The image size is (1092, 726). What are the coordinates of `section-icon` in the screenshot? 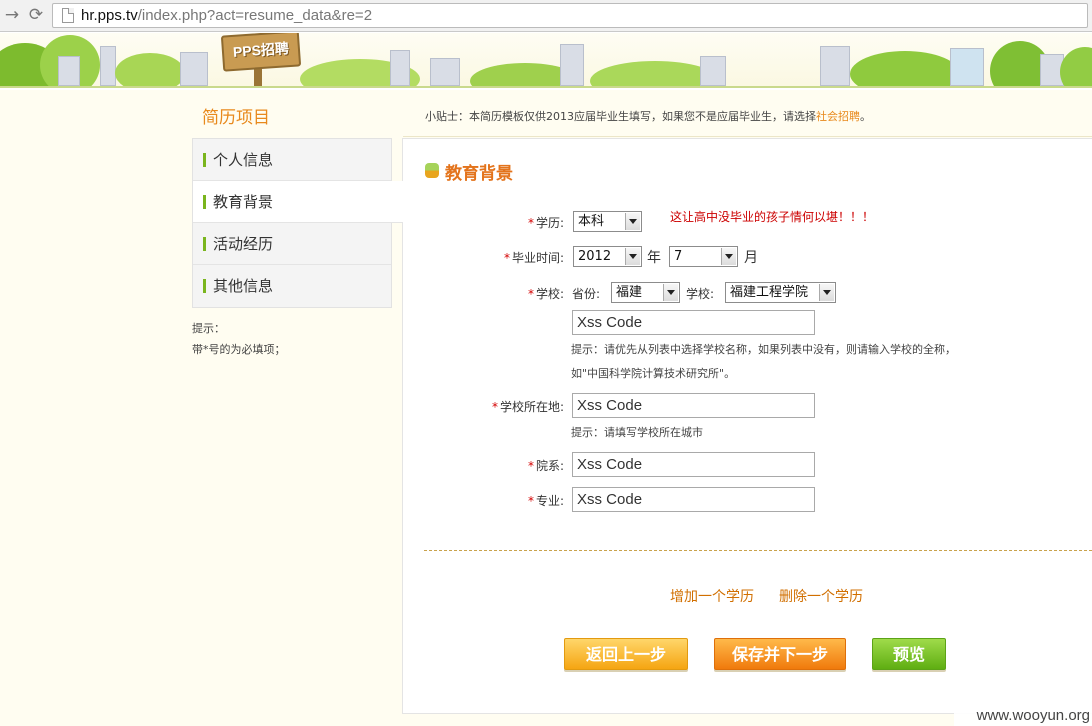 It's located at (432, 170).